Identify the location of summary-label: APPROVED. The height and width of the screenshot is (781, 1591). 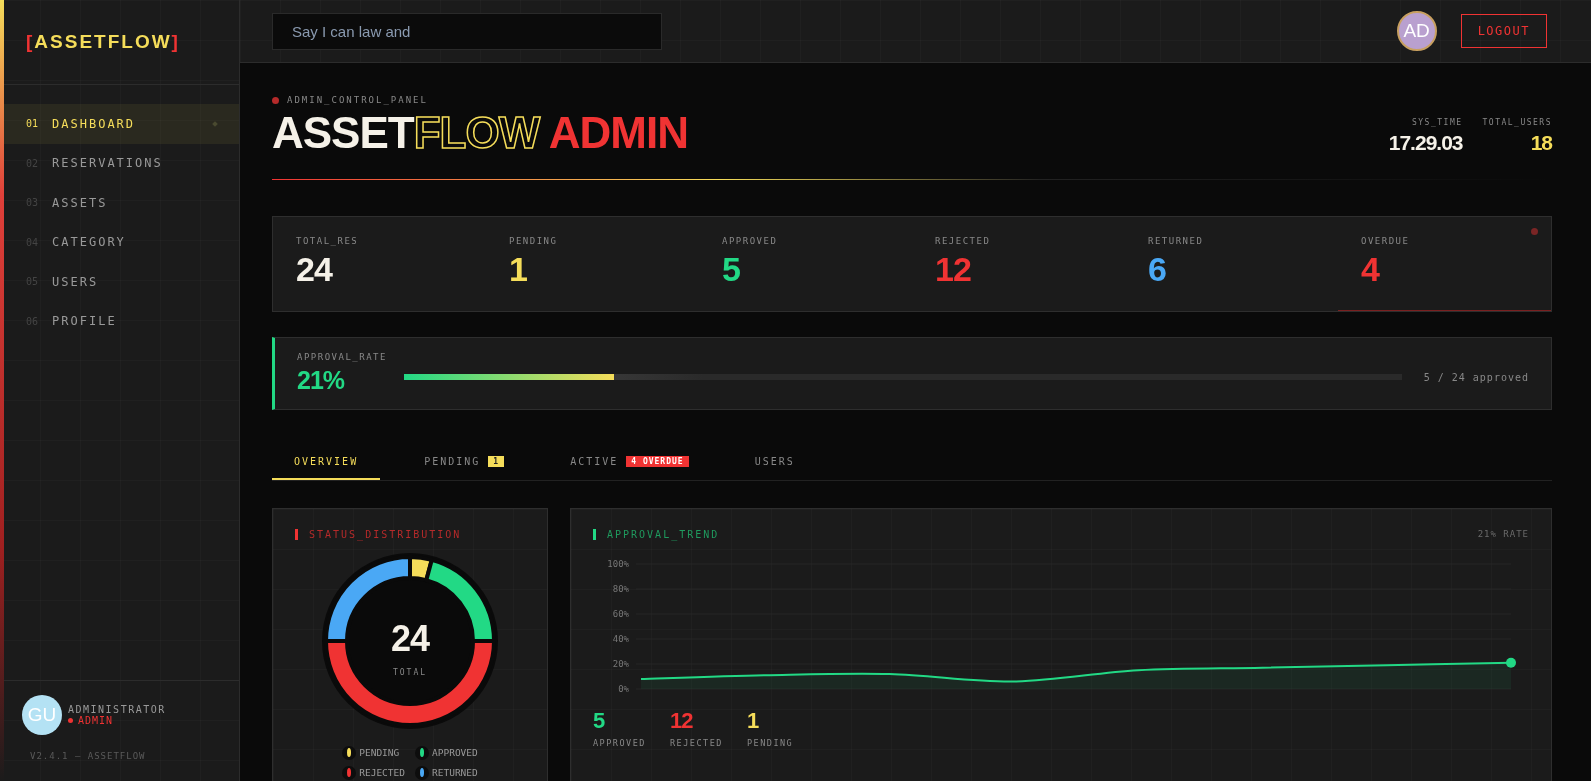
(619, 742).